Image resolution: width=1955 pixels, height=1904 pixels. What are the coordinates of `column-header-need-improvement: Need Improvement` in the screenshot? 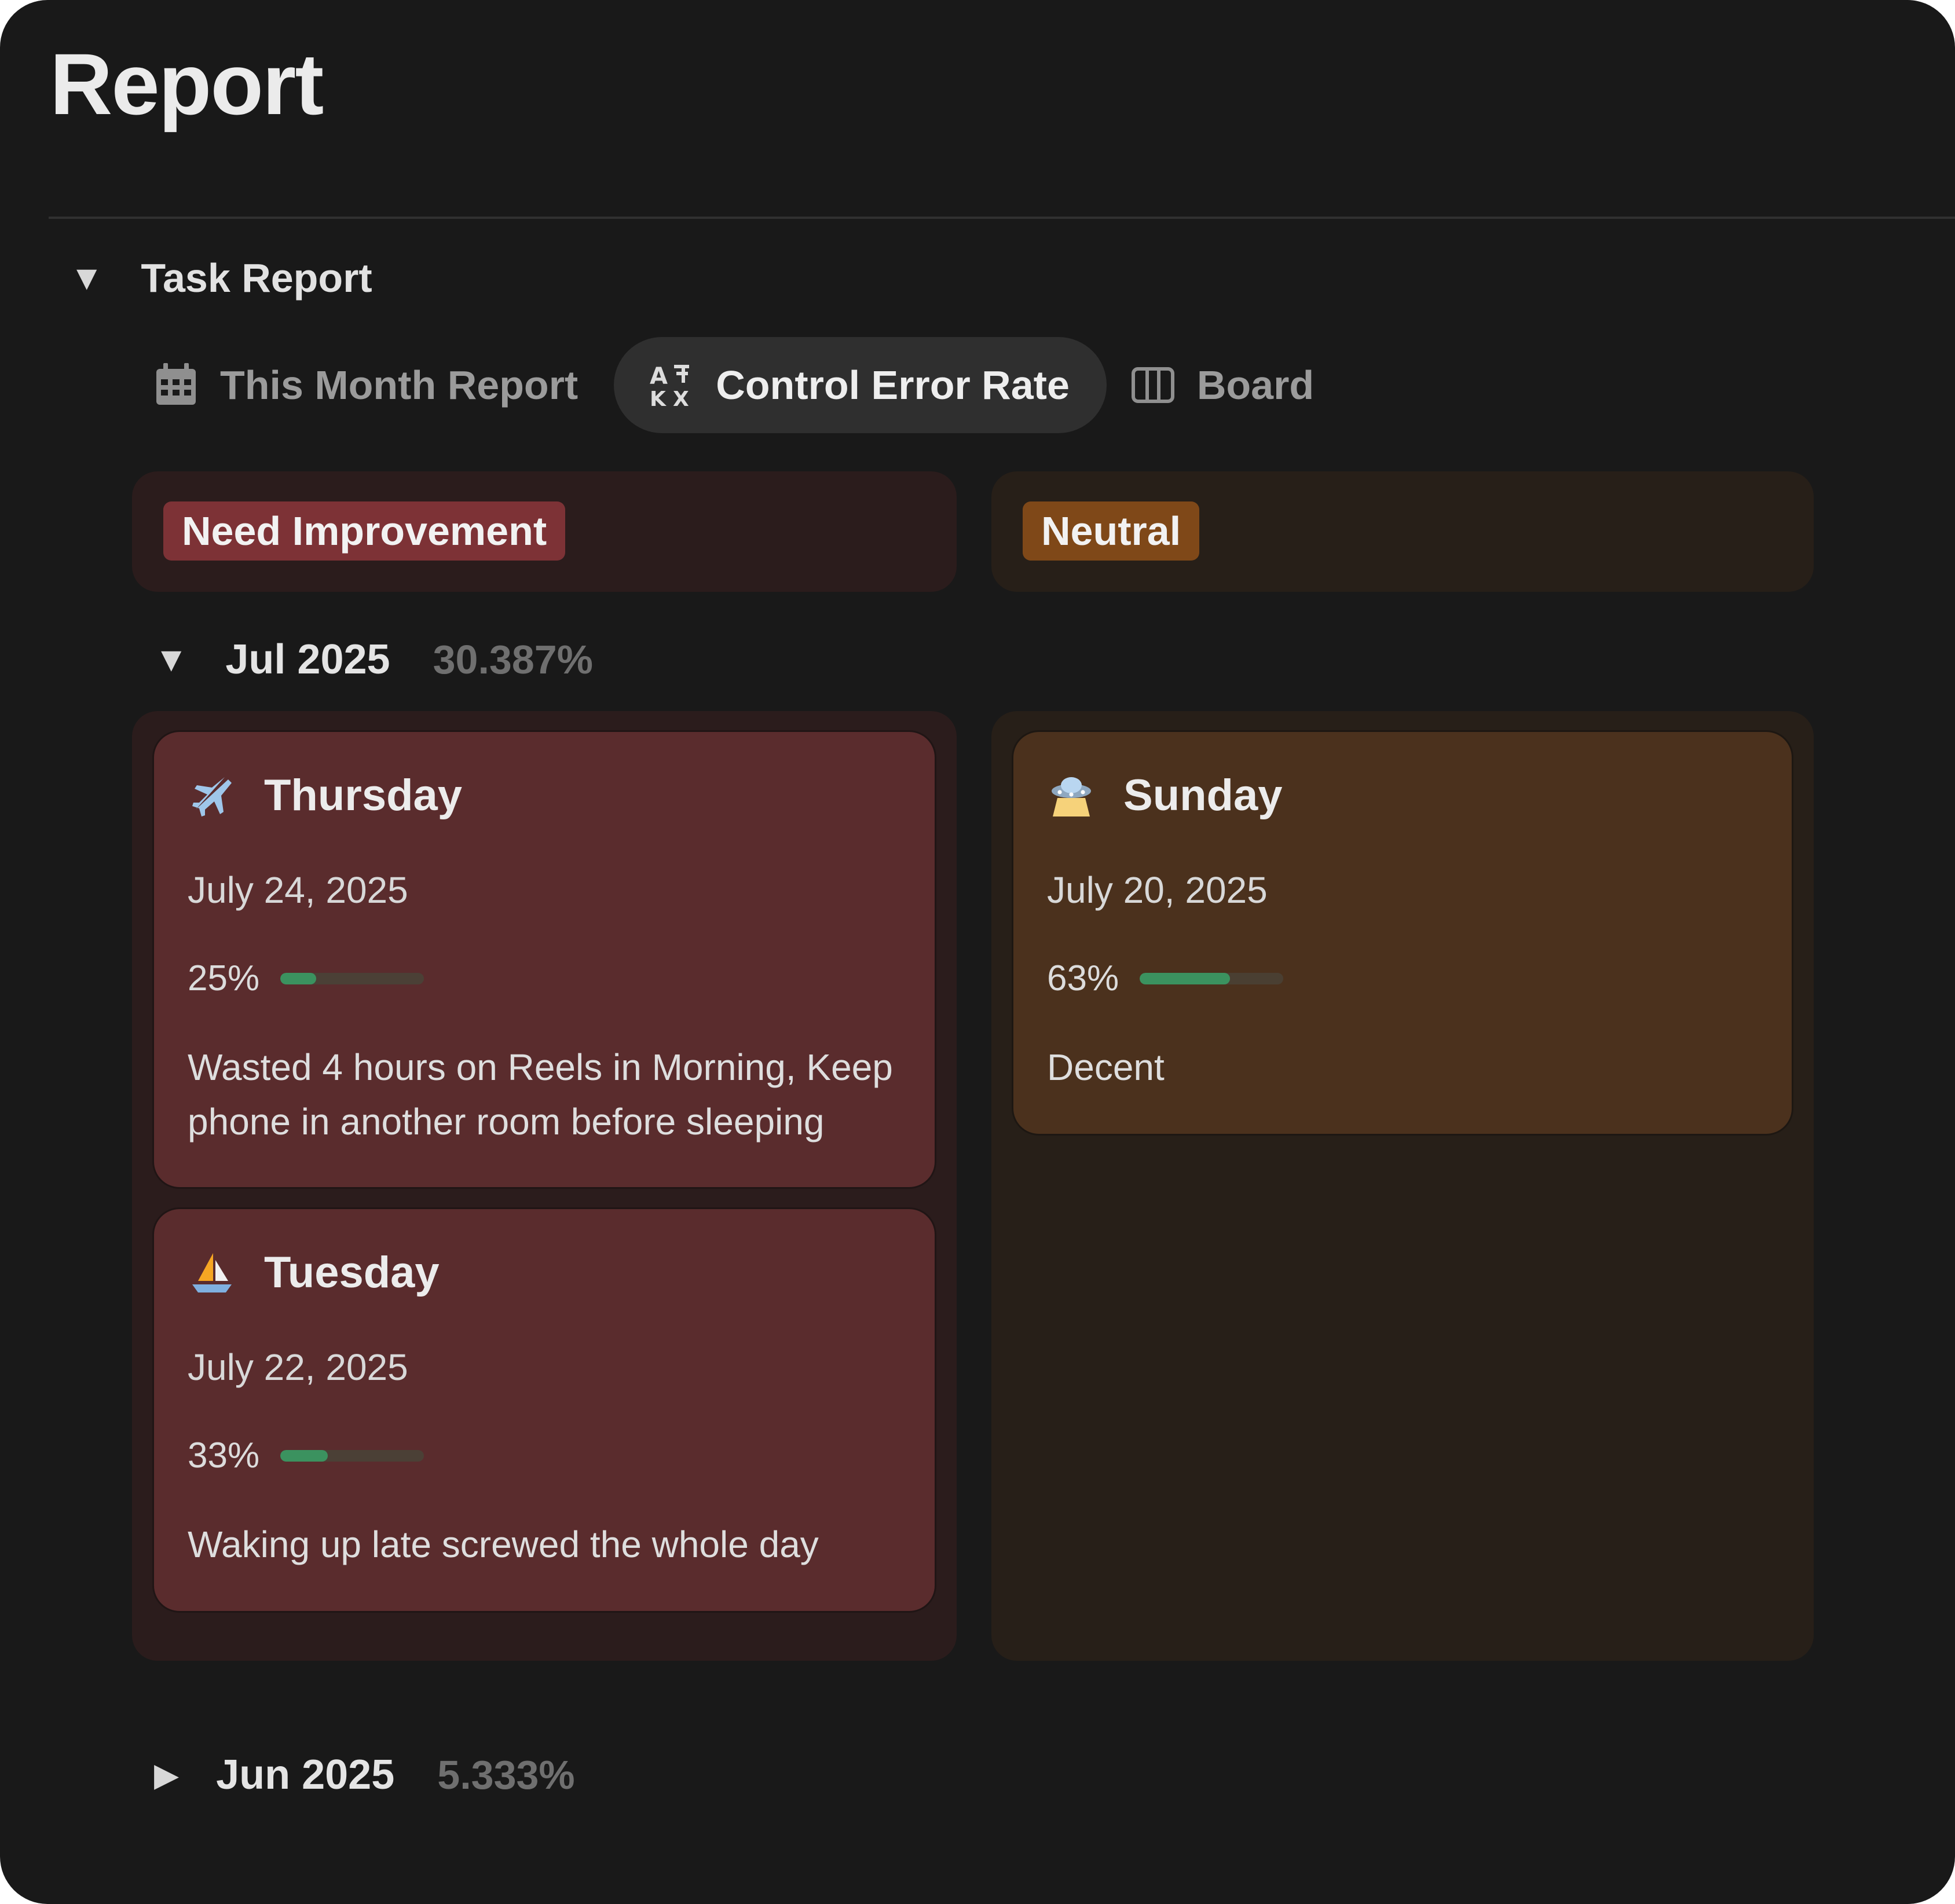 It's located at (544, 531).